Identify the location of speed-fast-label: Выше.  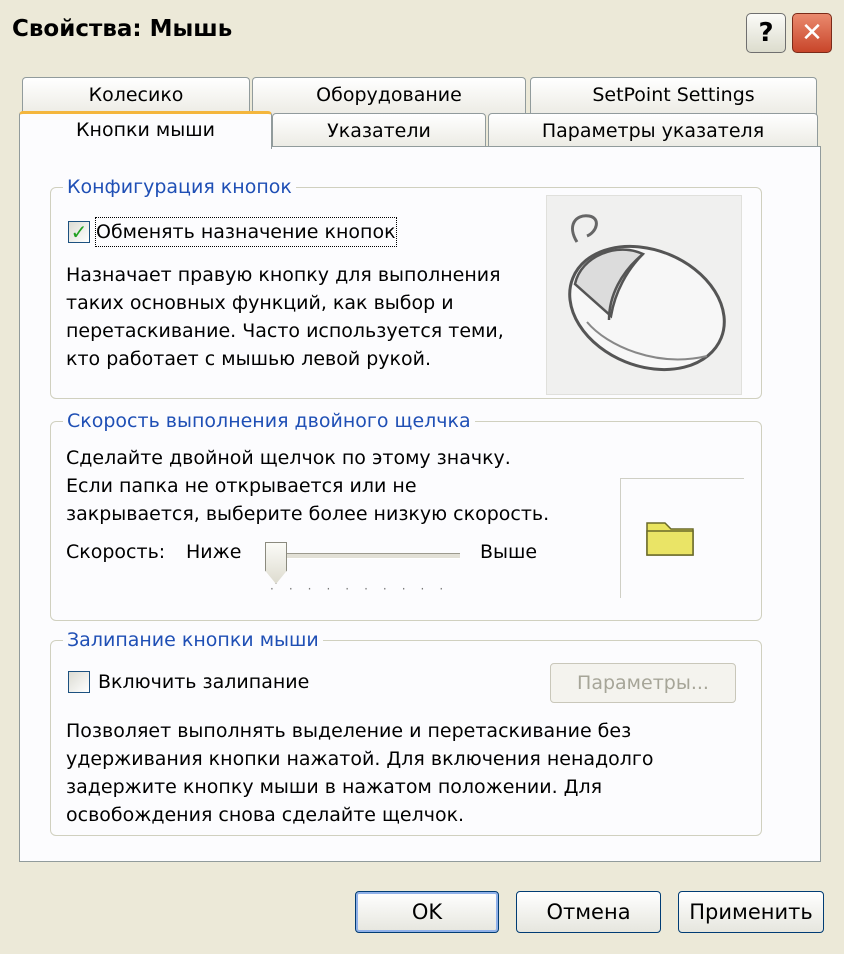
(509, 552).